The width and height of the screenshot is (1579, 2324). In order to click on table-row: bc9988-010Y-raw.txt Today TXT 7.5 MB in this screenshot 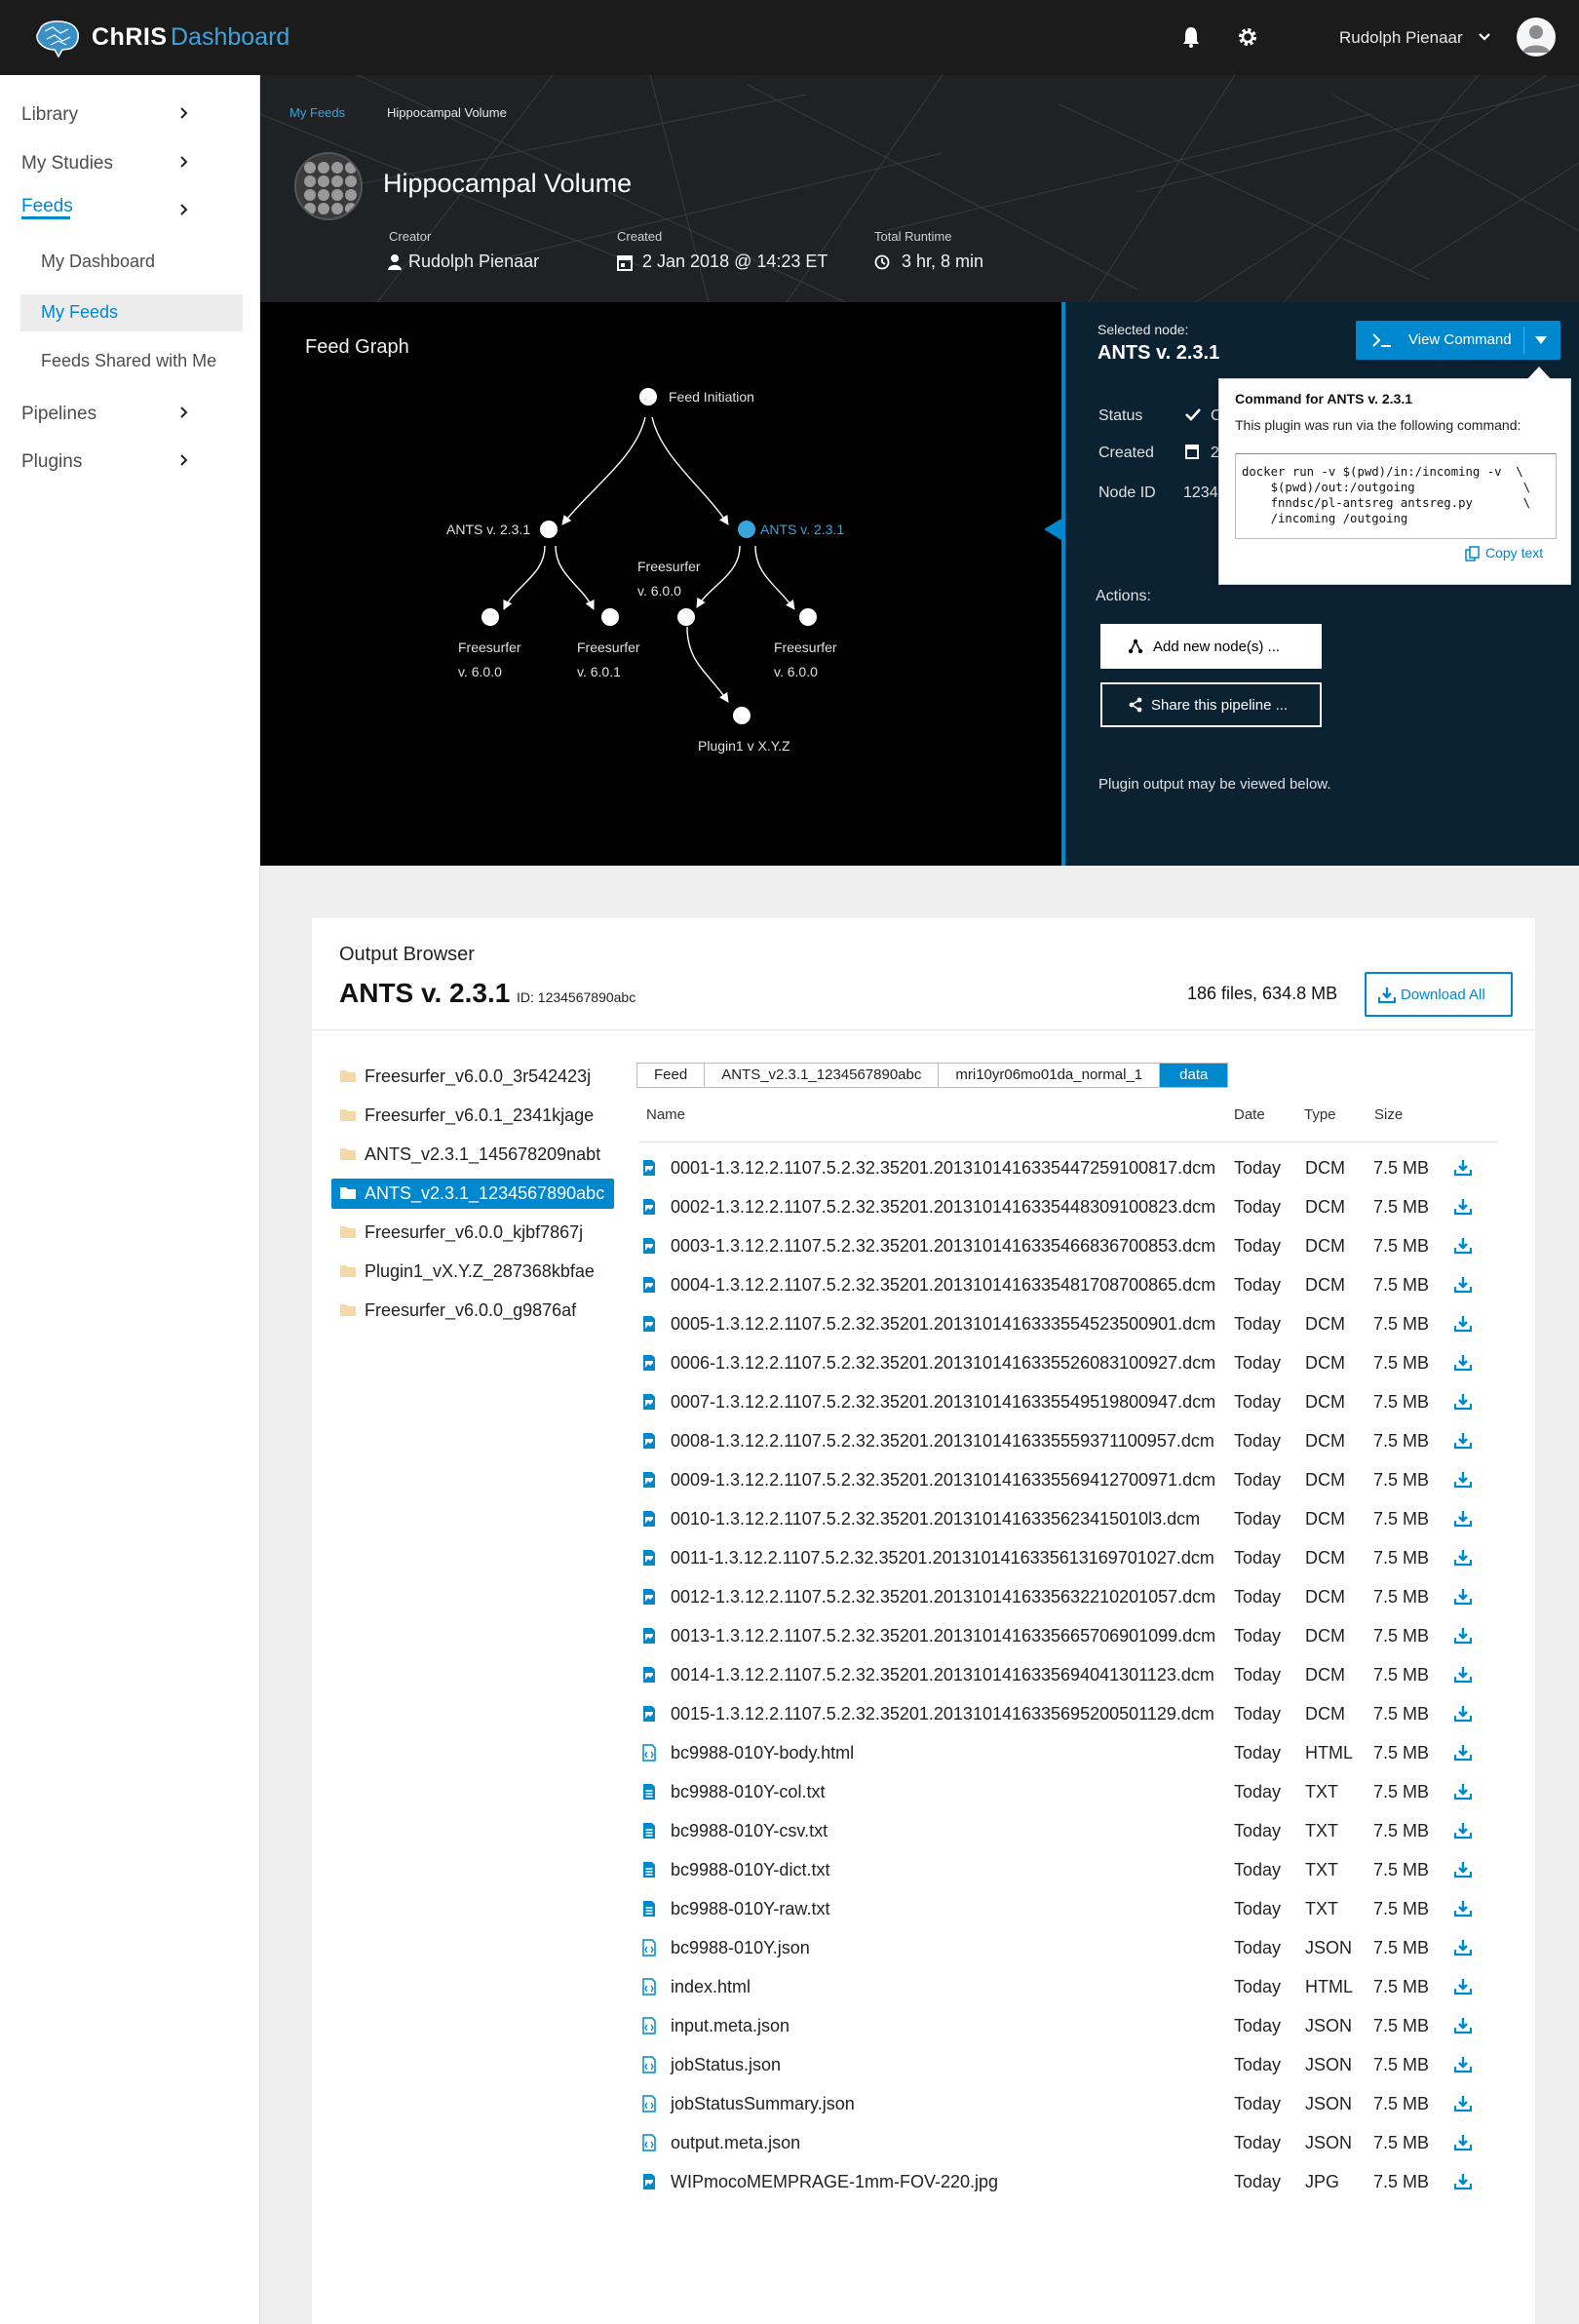, I will do `click(1077, 1908)`.